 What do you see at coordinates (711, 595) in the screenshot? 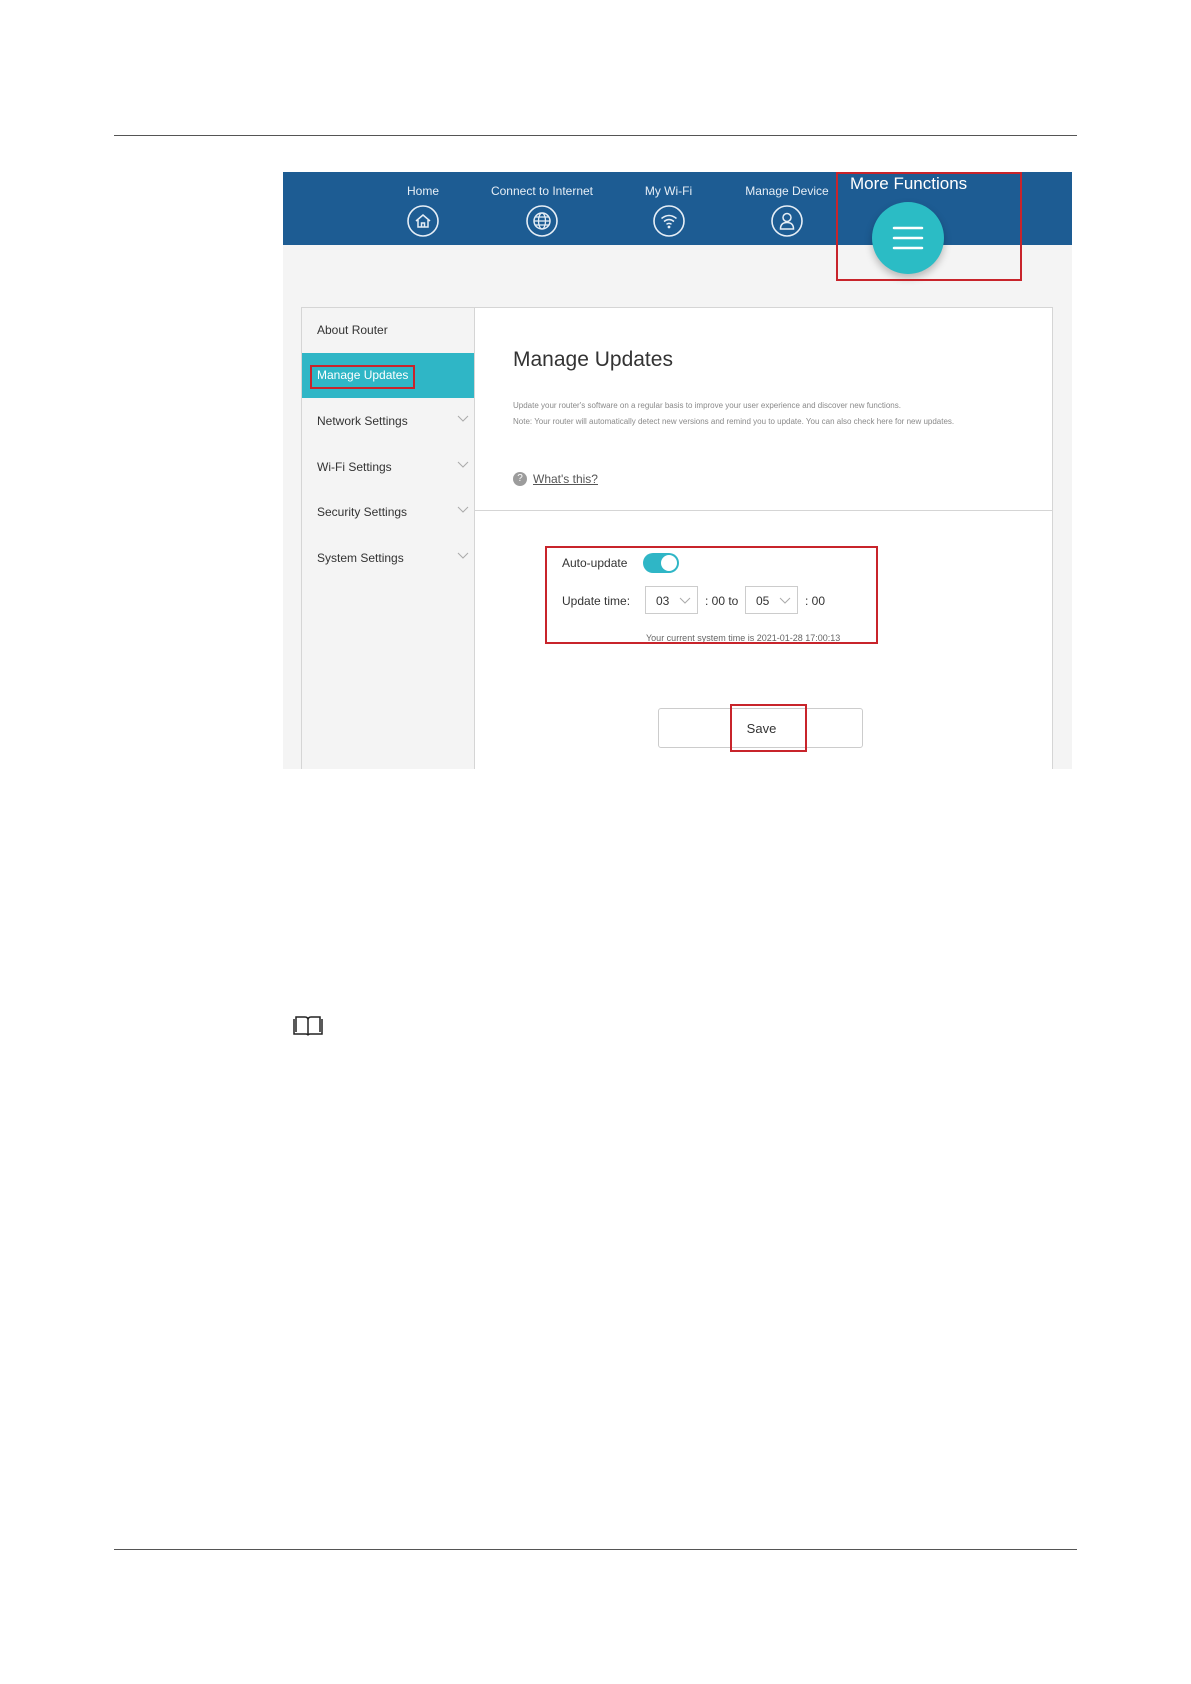
I see `highlight-box-update-settings` at bounding box center [711, 595].